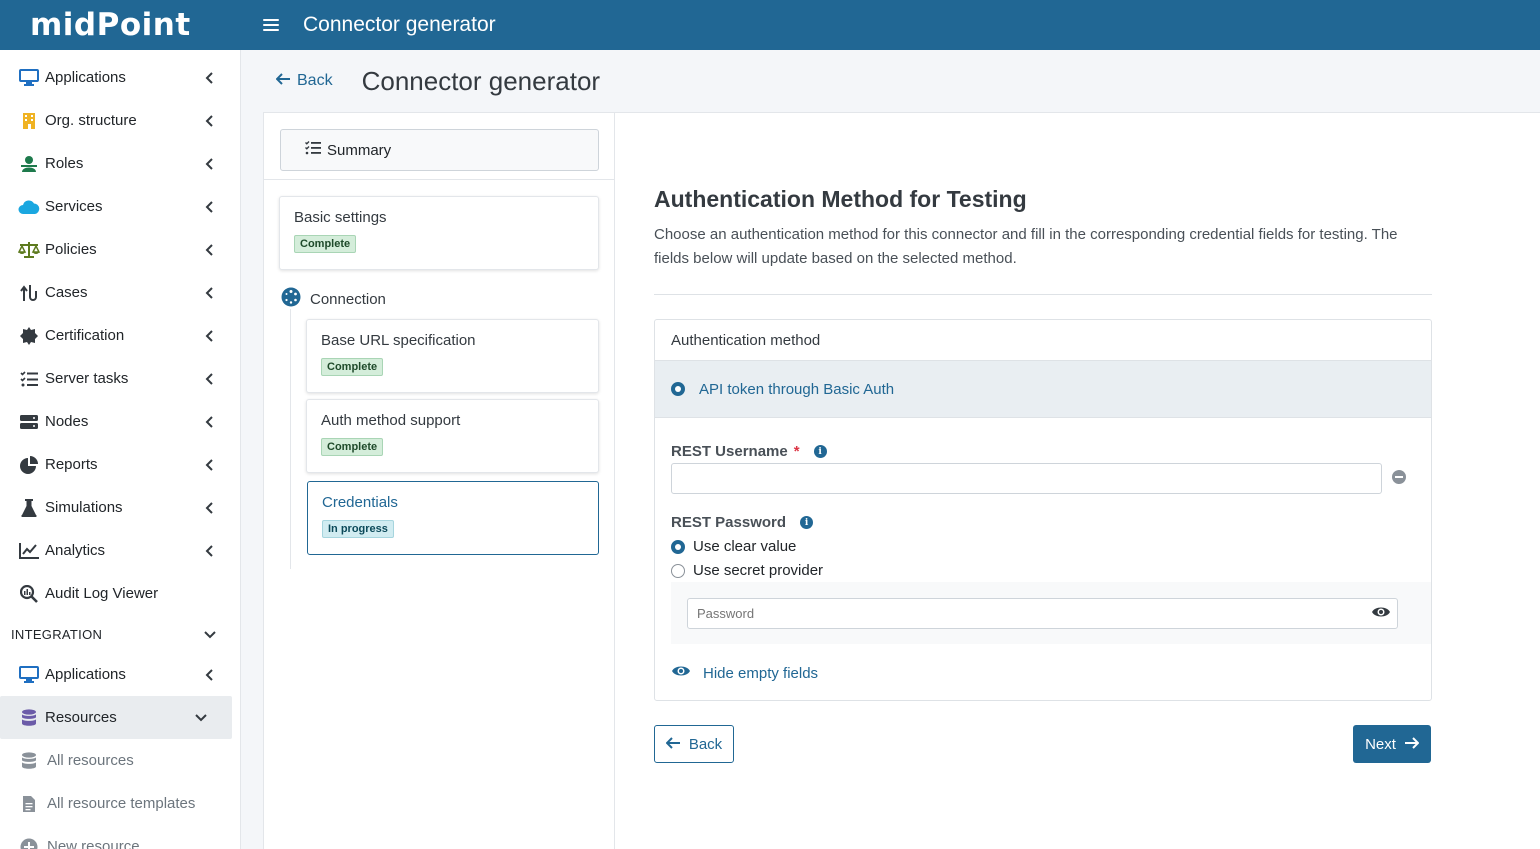 The width and height of the screenshot is (1540, 849). I want to click on sidebar-item-reports: Reports, so click(120, 464).